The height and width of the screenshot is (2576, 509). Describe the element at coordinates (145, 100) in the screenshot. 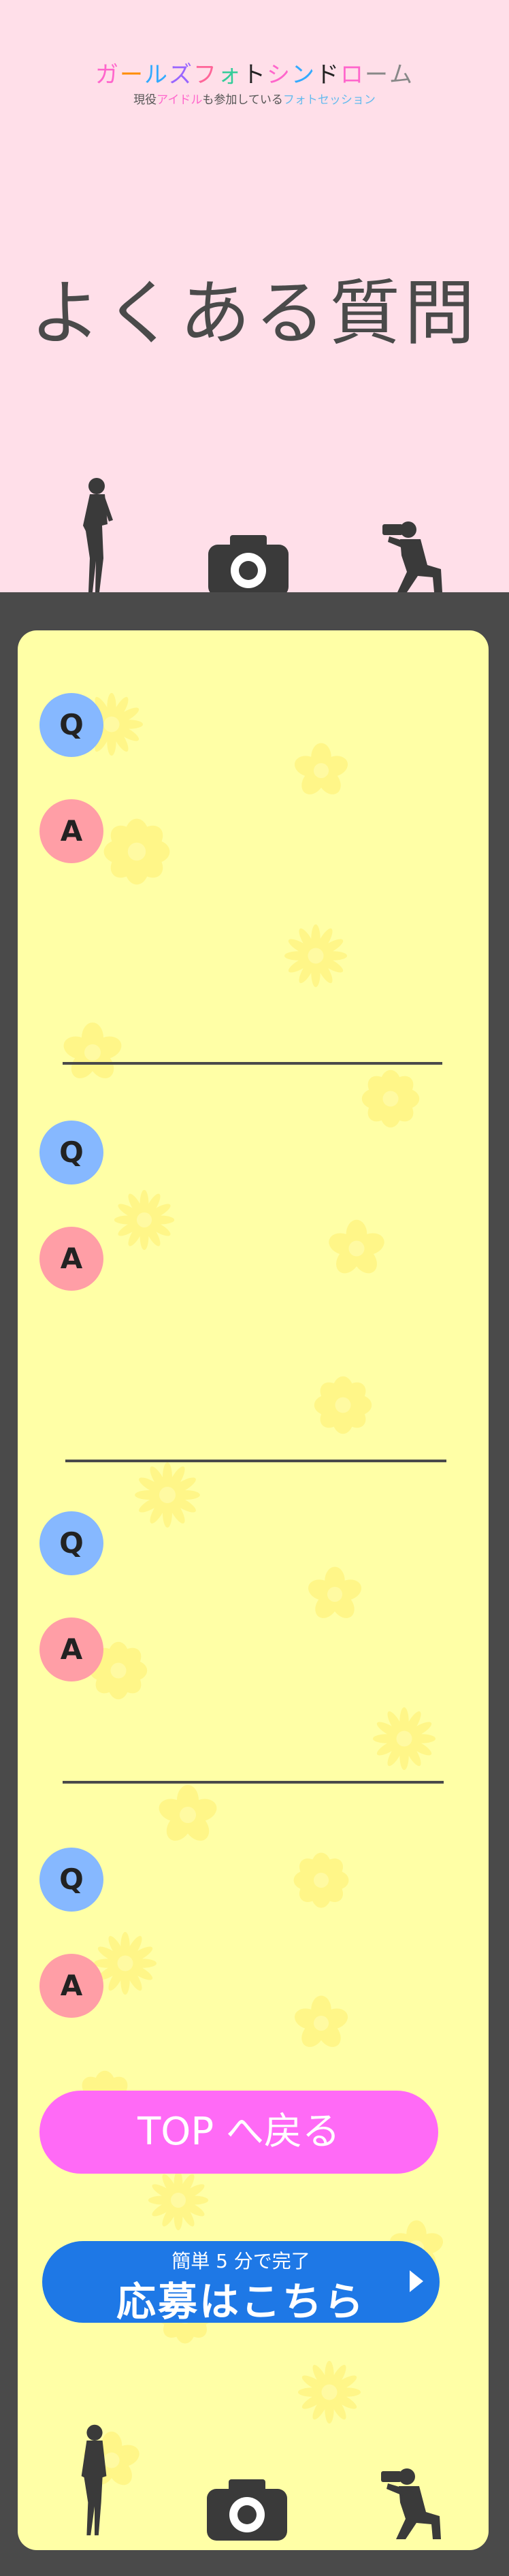

I see `tagline-part: 現役` at that location.